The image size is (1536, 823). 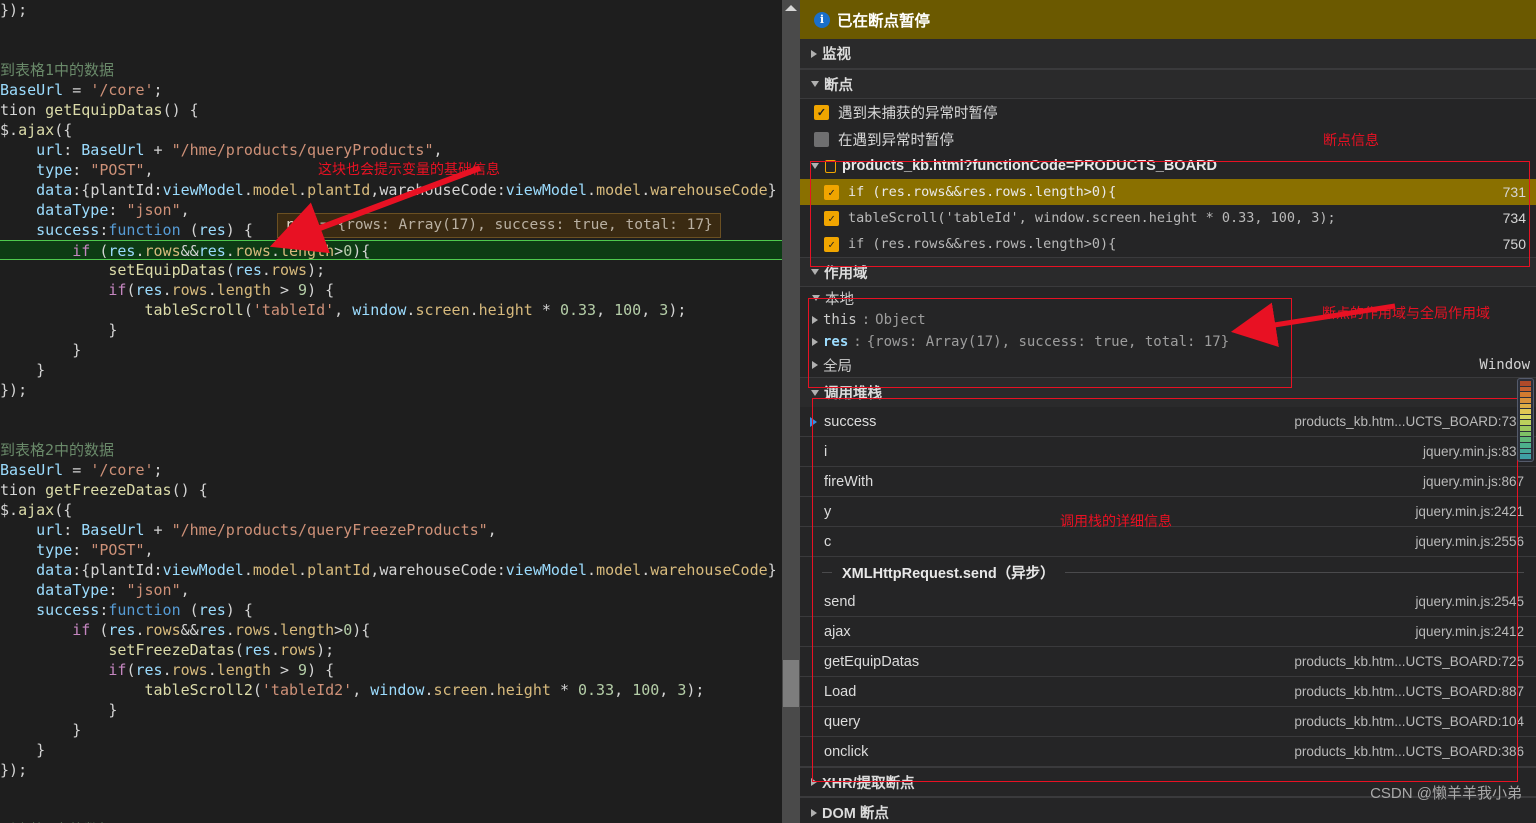 I want to click on color-gradient-strip, so click(x=1525, y=420).